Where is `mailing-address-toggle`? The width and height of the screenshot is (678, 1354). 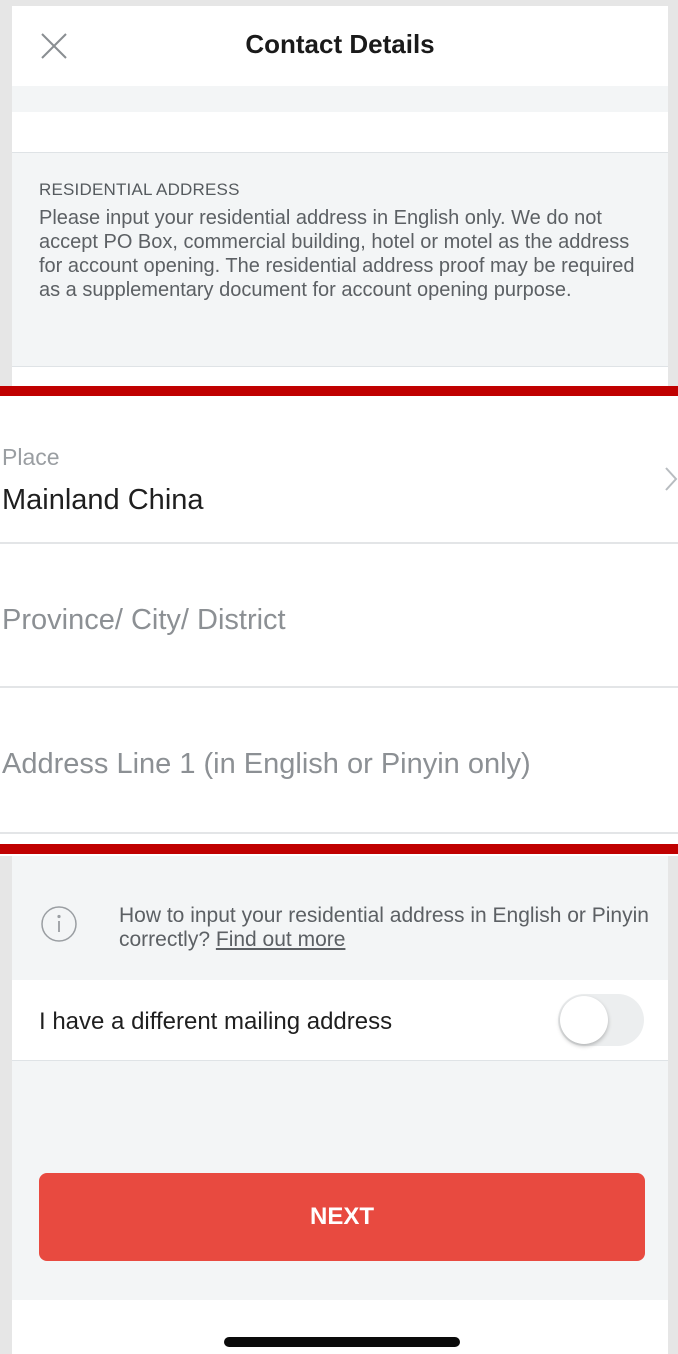
mailing-address-toggle is located at coordinates (601, 1020).